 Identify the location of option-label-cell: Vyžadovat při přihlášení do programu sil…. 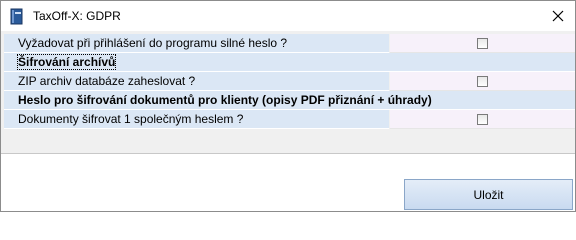
(196, 43).